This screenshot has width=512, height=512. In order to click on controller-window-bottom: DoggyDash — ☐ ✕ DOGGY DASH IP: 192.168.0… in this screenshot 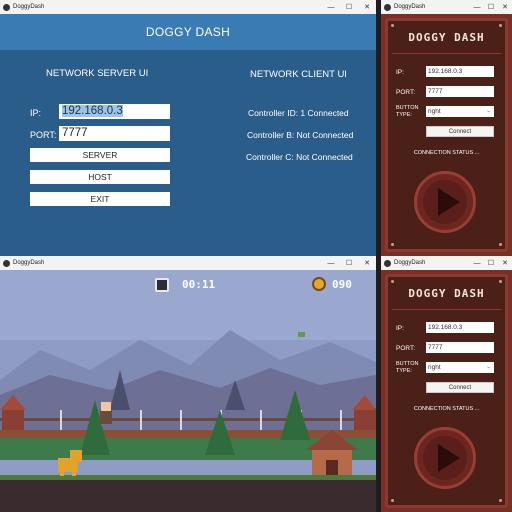, I will do `click(446, 384)`.